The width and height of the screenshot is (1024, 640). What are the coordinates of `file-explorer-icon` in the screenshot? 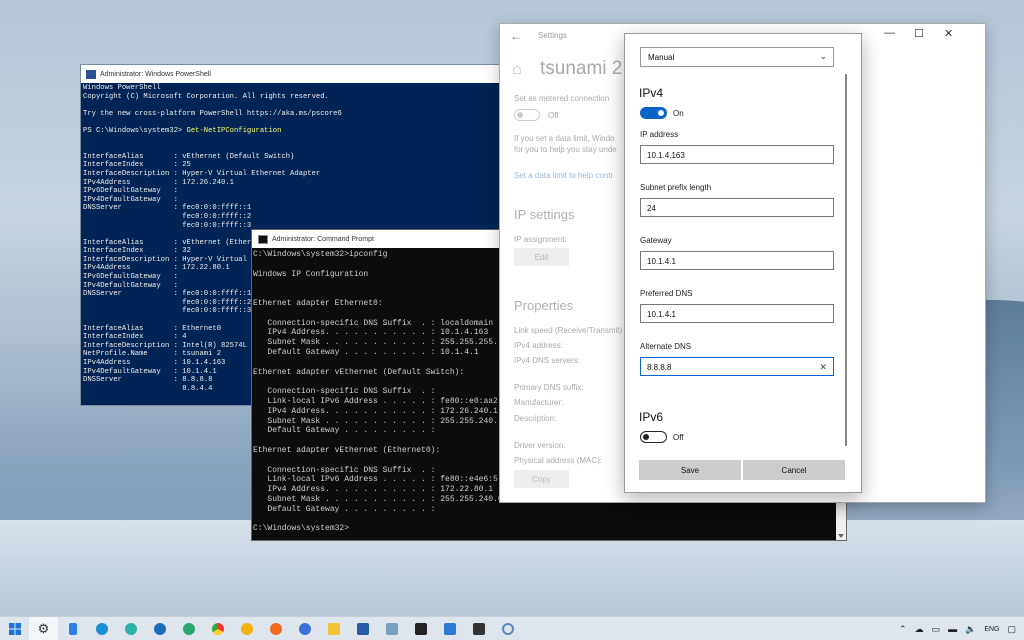 It's located at (333, 628).